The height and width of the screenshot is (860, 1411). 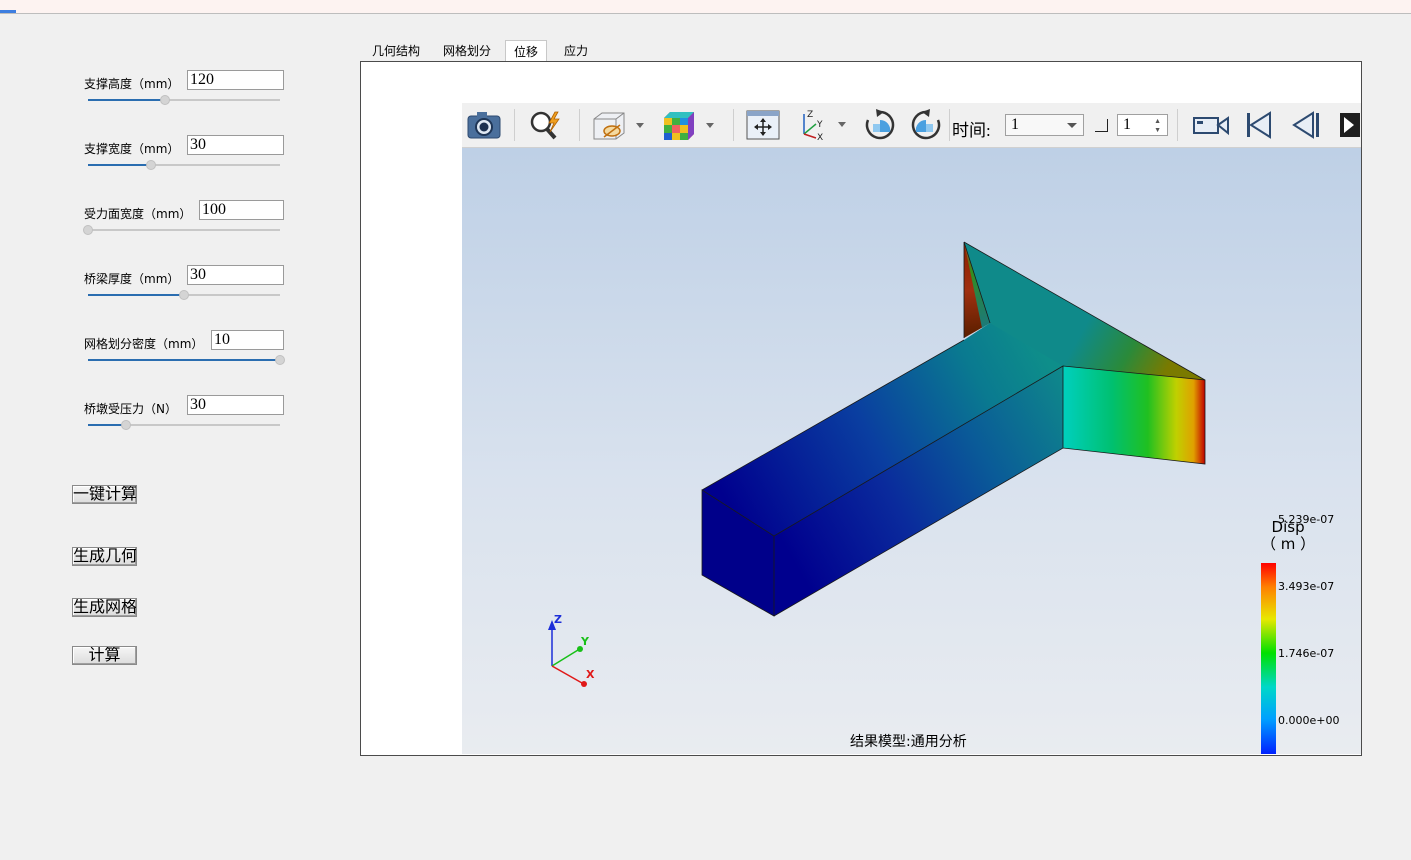 What do you see at coordinates (1306, 519) in the screenshot?
I see `legend-tick-max: 5.239e-07` at bounding box center [1306, 519].